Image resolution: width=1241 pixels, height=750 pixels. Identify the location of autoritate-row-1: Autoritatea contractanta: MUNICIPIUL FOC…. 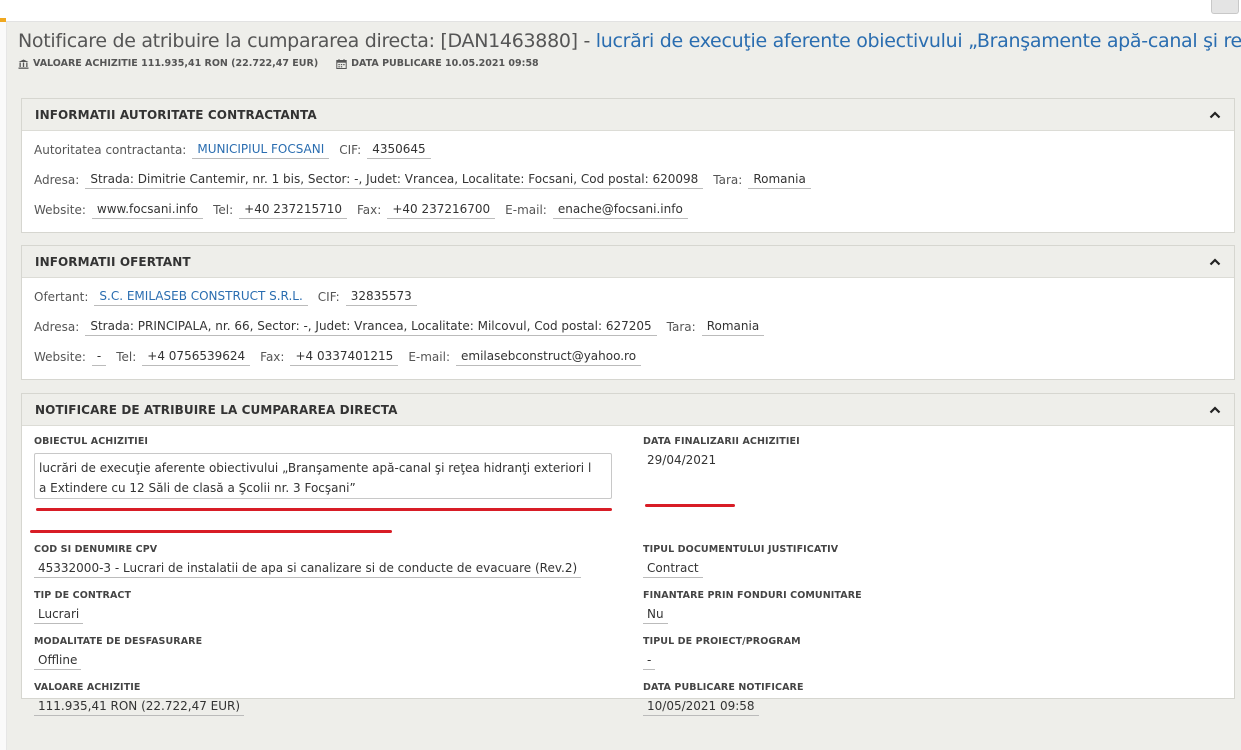
(628, 150).